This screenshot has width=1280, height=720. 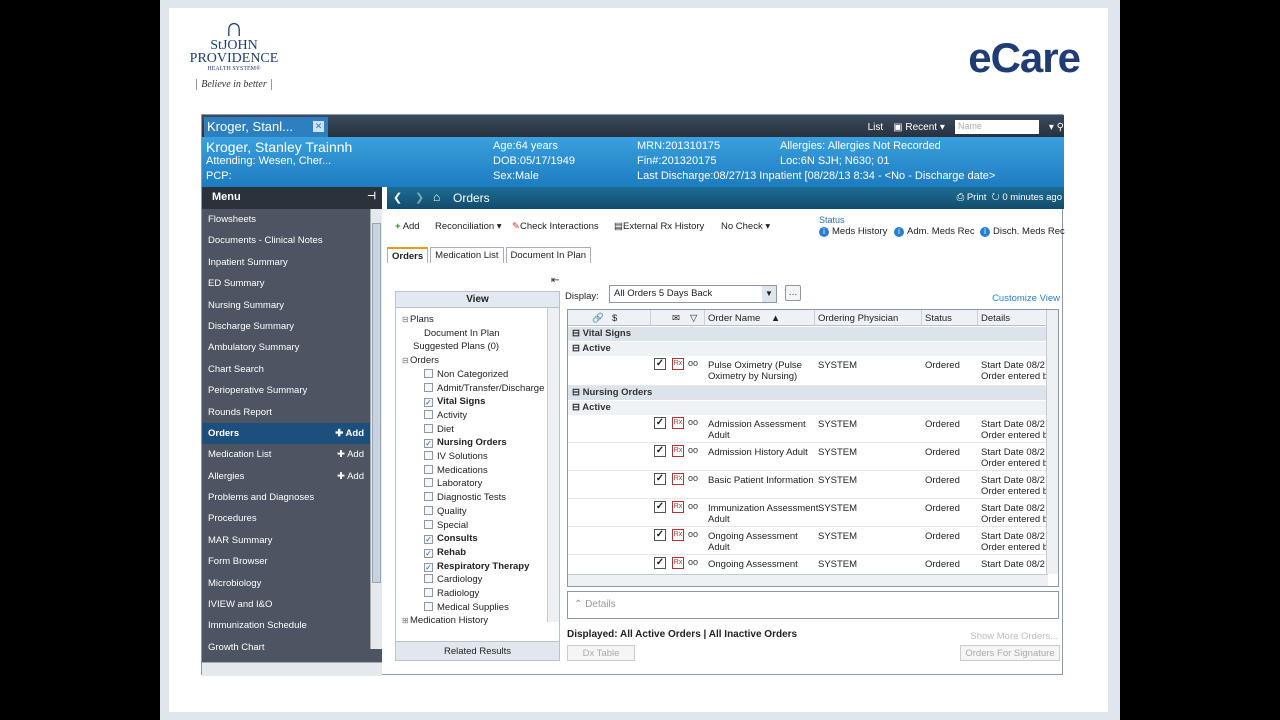 What do you see at coordinates (286, 283) in the screenshot?
I see `sidebar-item: ED Summary` at bounding box center [286, 283].